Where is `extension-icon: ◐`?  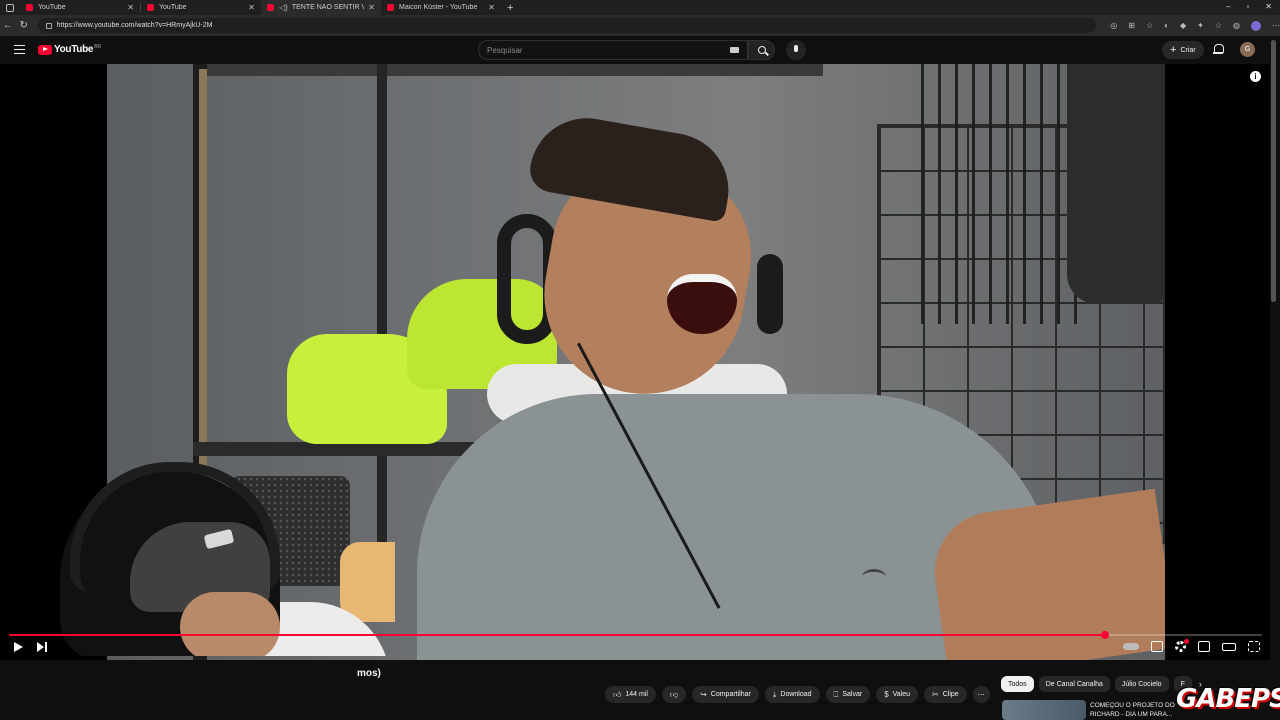 extension-icon: ◐ is located at coordinates (1166, 26).